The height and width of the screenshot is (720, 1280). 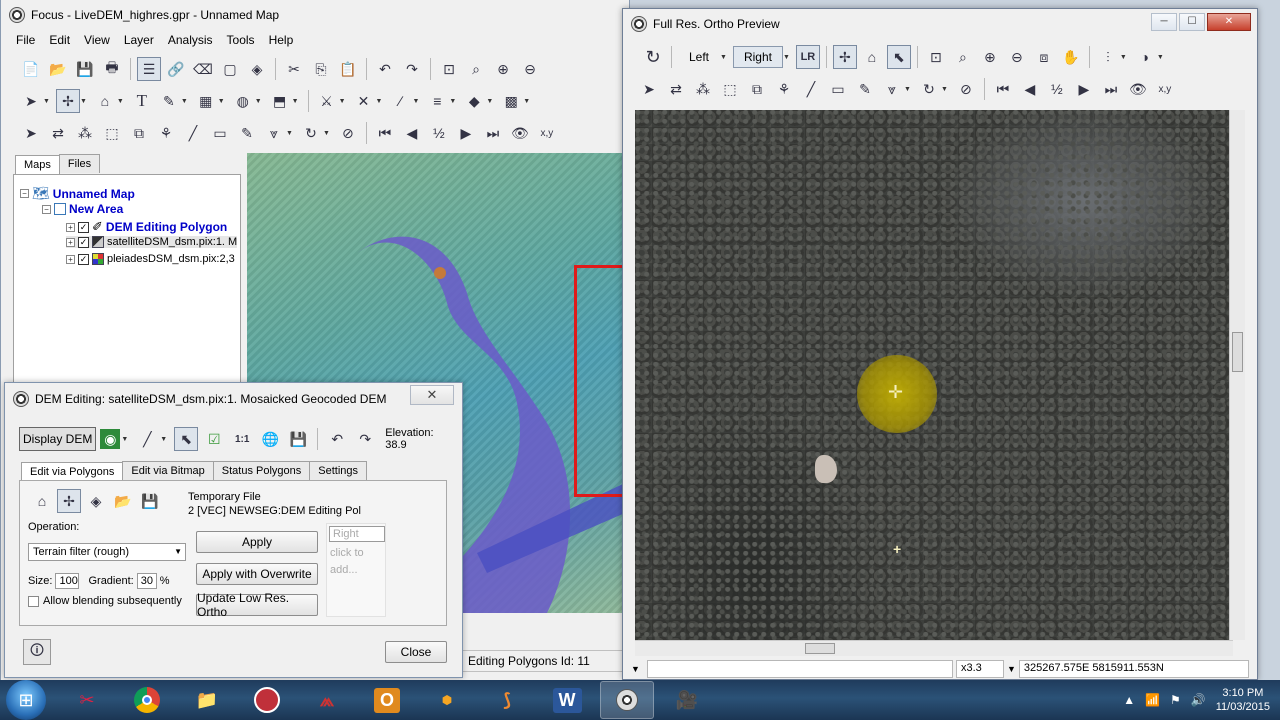 I want to click on pencil-icon: ✎, so click(x=865, y=89).